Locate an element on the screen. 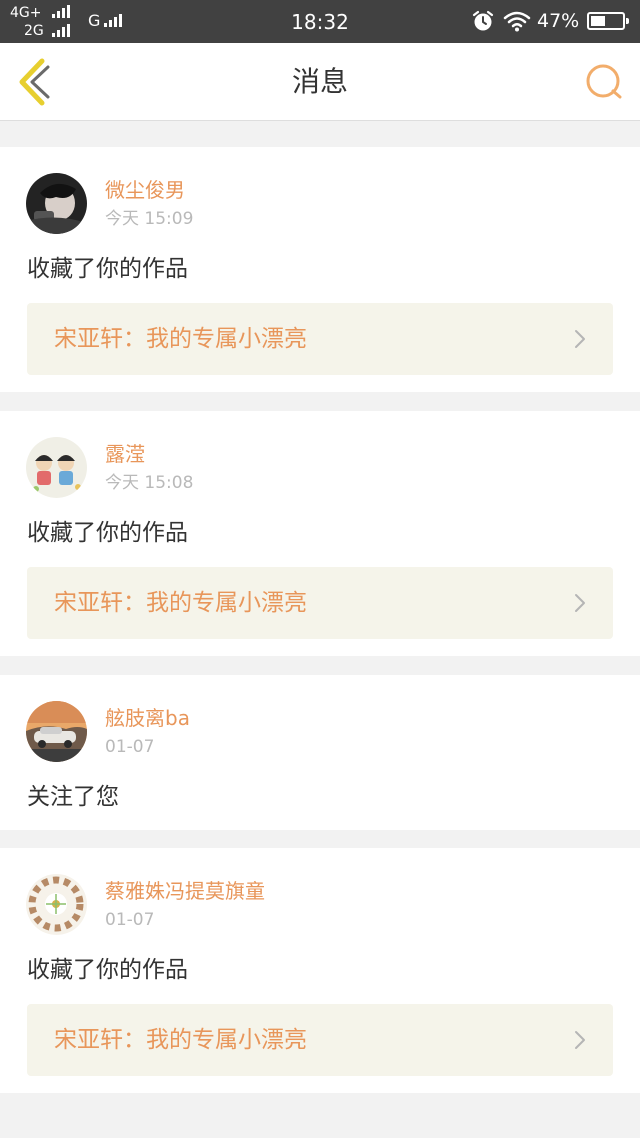 Image resolution: width=640 pixels, height=1138 pixels. username: 微尘俊男 is located at coordinates (145, 190).